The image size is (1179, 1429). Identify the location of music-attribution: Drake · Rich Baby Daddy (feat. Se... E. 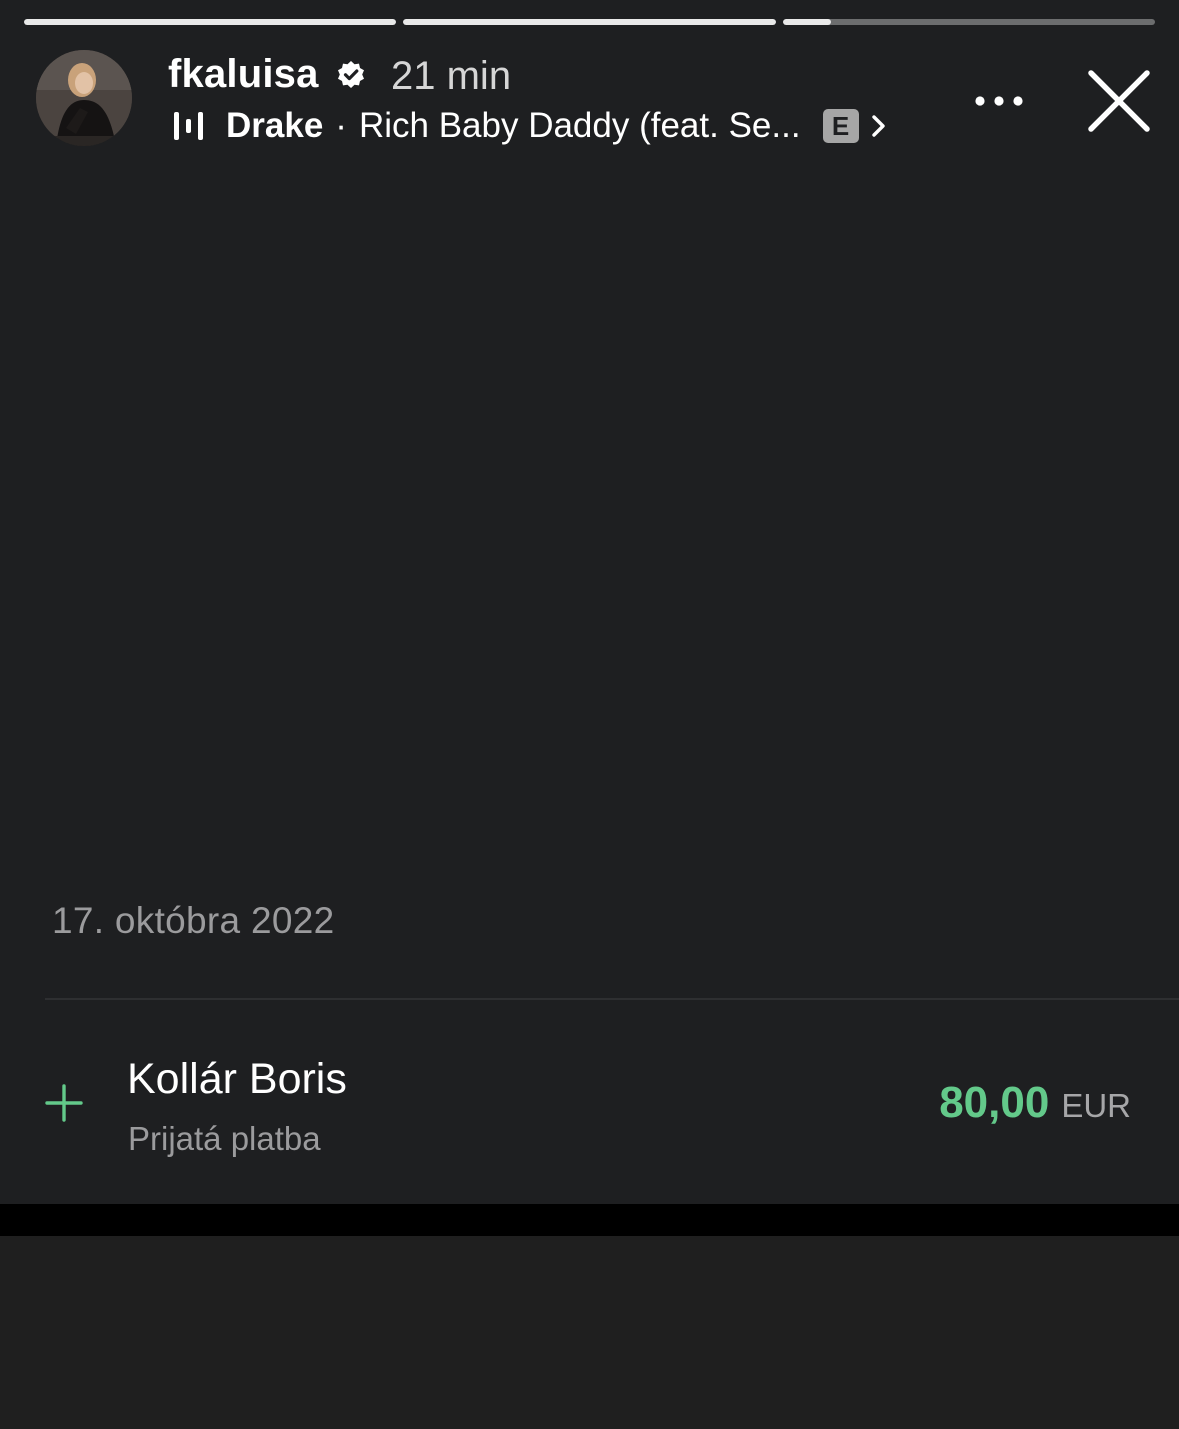
(530, 126).